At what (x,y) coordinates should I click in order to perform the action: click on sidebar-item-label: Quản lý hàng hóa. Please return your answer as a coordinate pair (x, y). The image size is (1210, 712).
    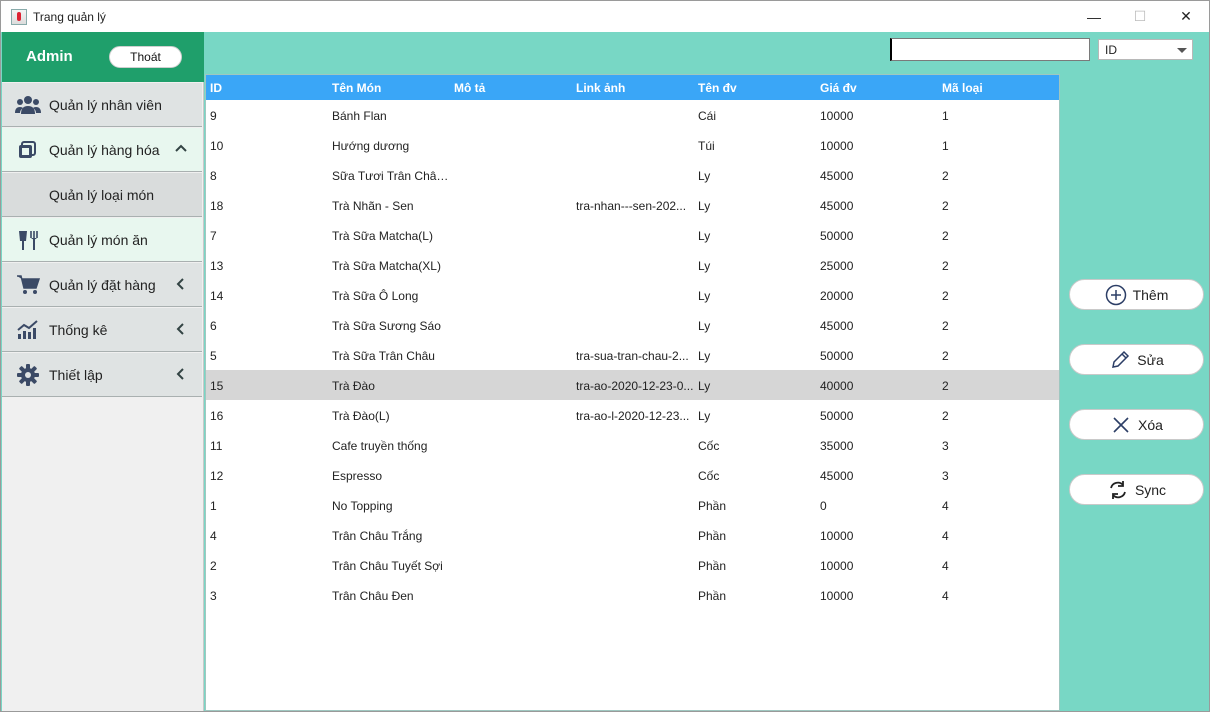
    Looking at the image, I should click on (104, 149).